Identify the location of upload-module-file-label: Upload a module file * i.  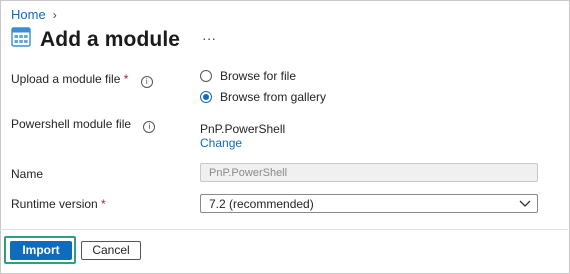
(82, 80).